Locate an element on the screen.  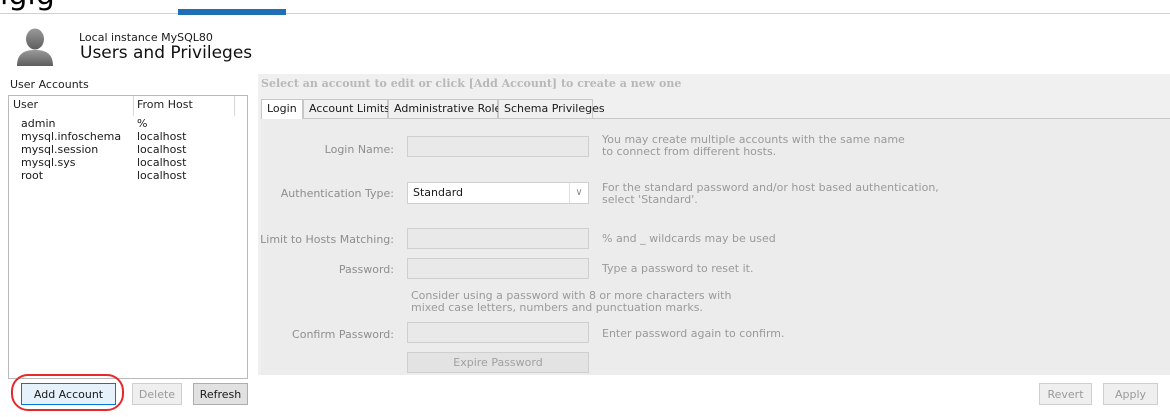
login-name-label: Login Name: is located at coordinates (359, 149).